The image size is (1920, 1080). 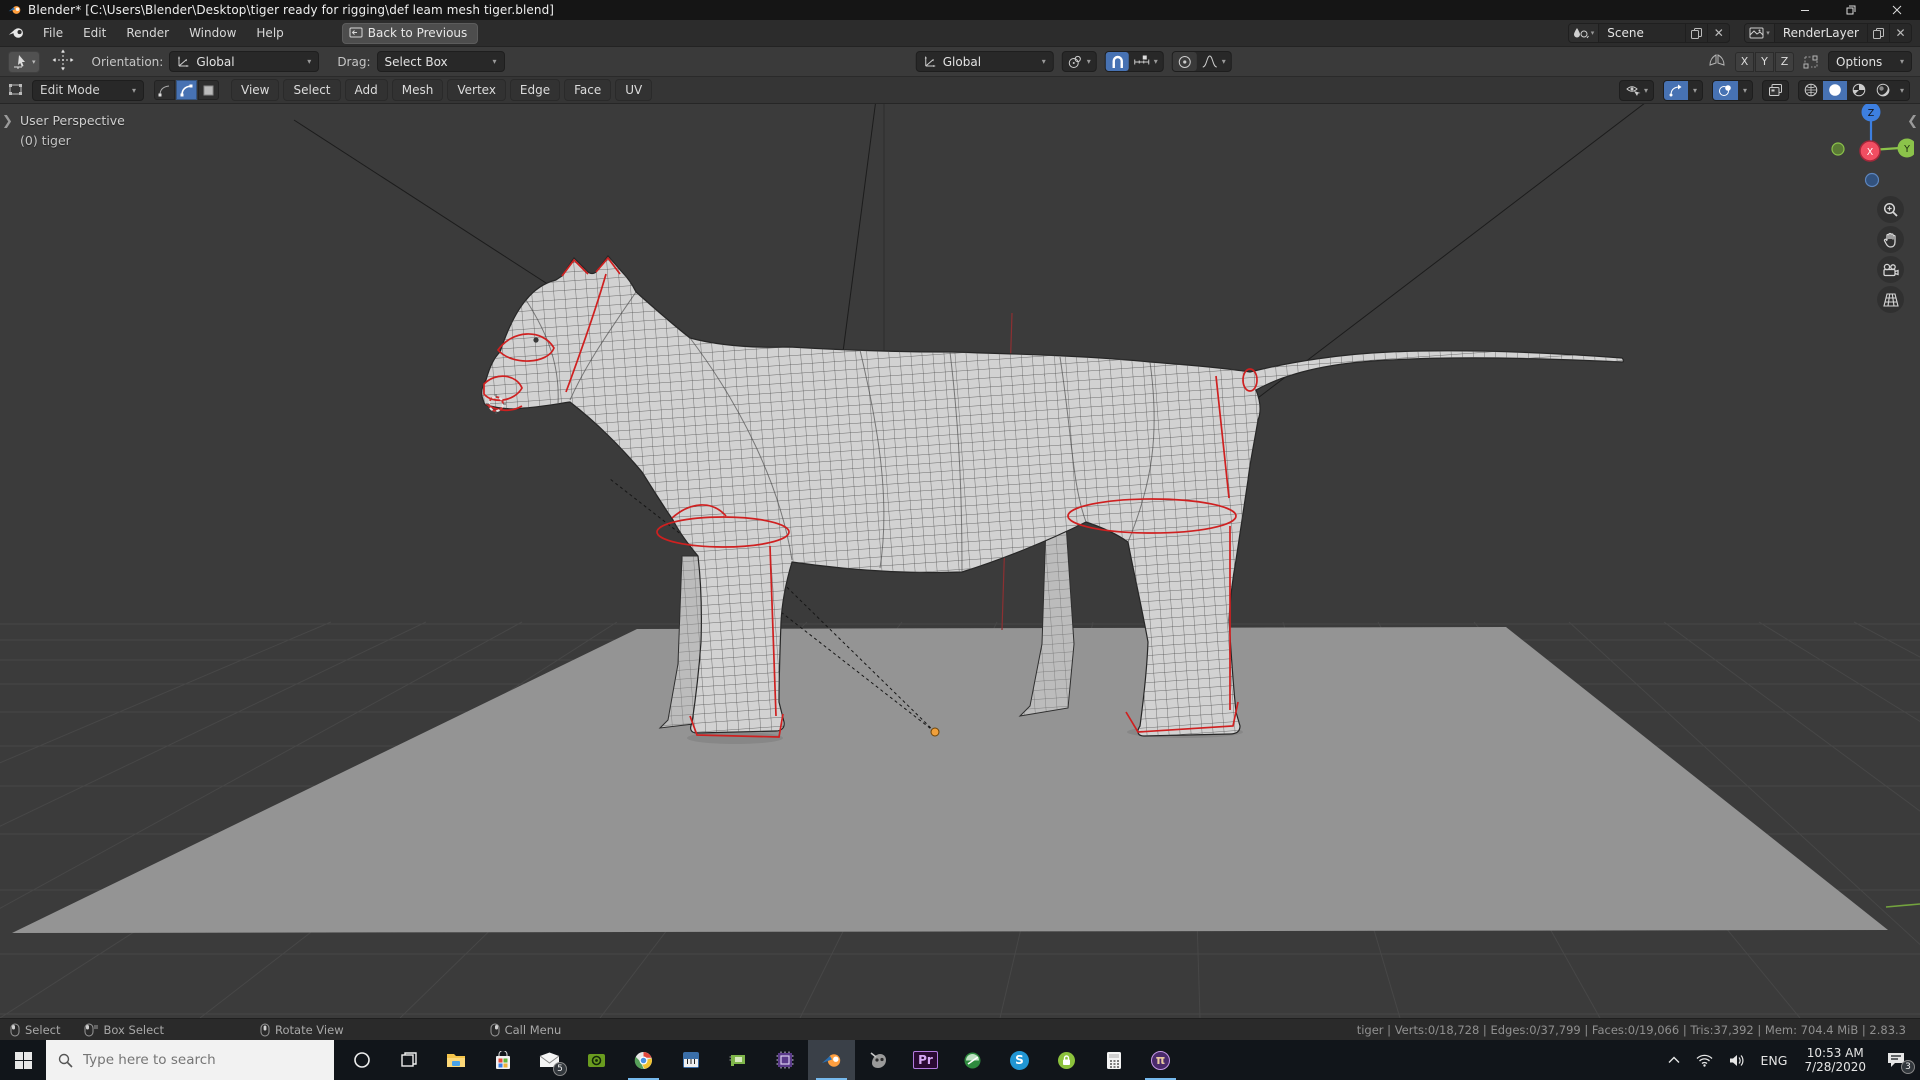 I want to click on ortho-toggle-button, so click(x=1890, y=299).